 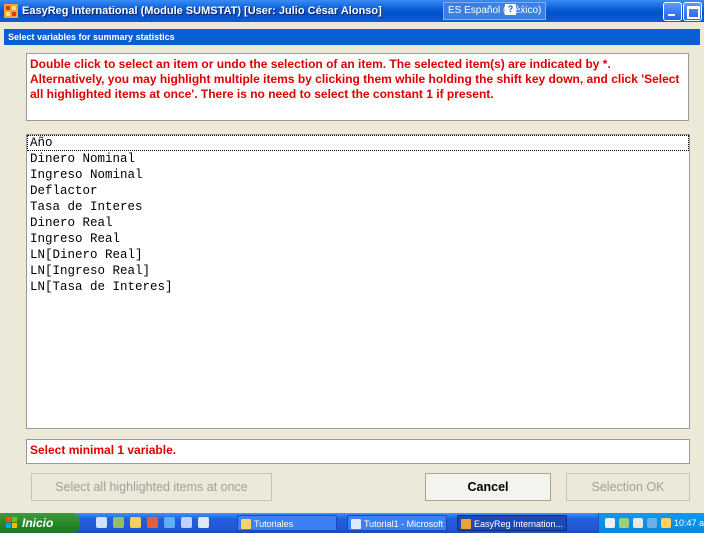 What do you see at coordinates (692, 11) in the screenshot?
I see `maximize-button` at bounding box center [692, 11].